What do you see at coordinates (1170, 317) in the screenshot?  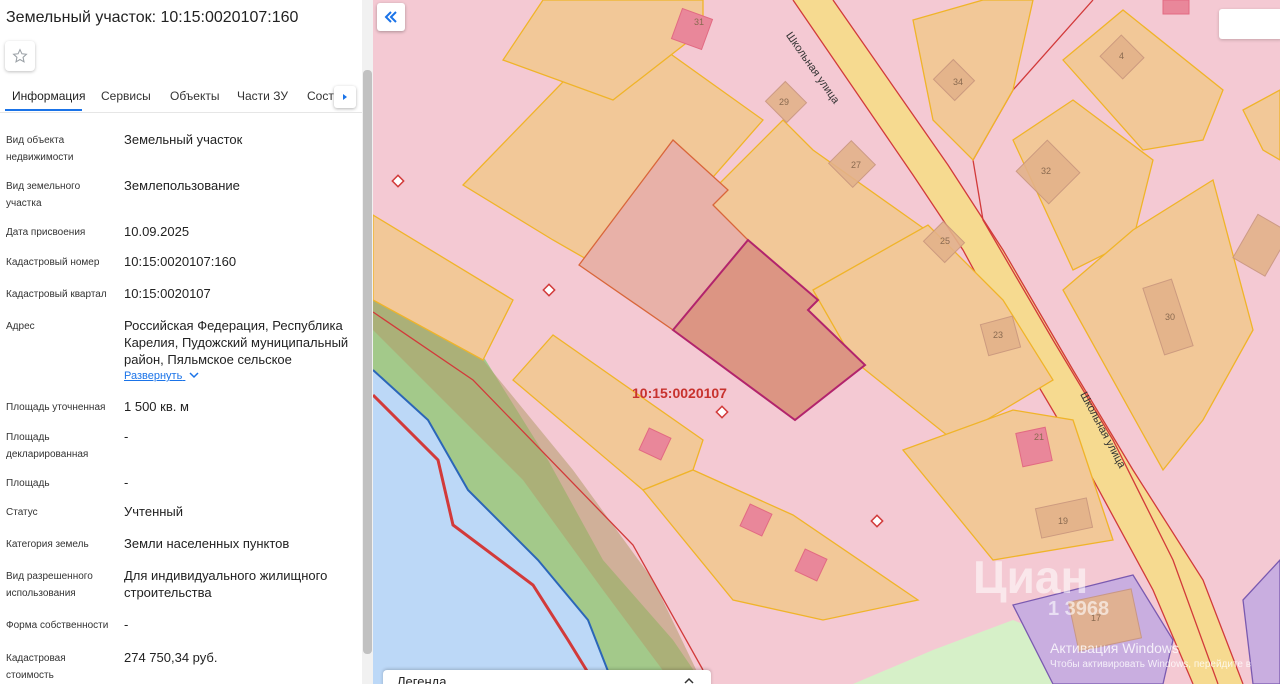 I see `house-number-30: 30` at bounding box center [1170, 317].